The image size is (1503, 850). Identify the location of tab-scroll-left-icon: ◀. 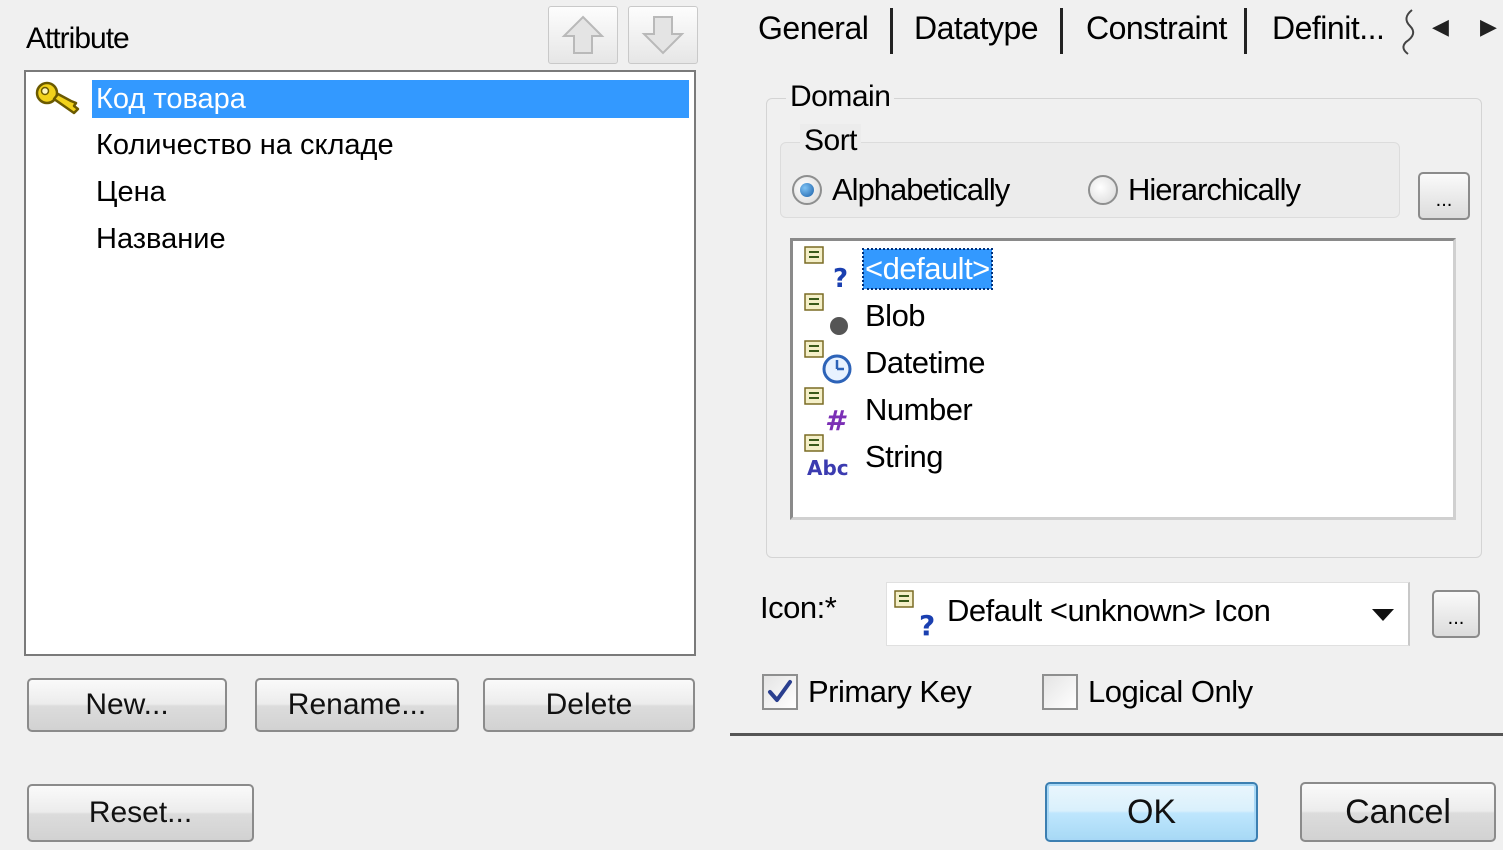
(1440, 27).